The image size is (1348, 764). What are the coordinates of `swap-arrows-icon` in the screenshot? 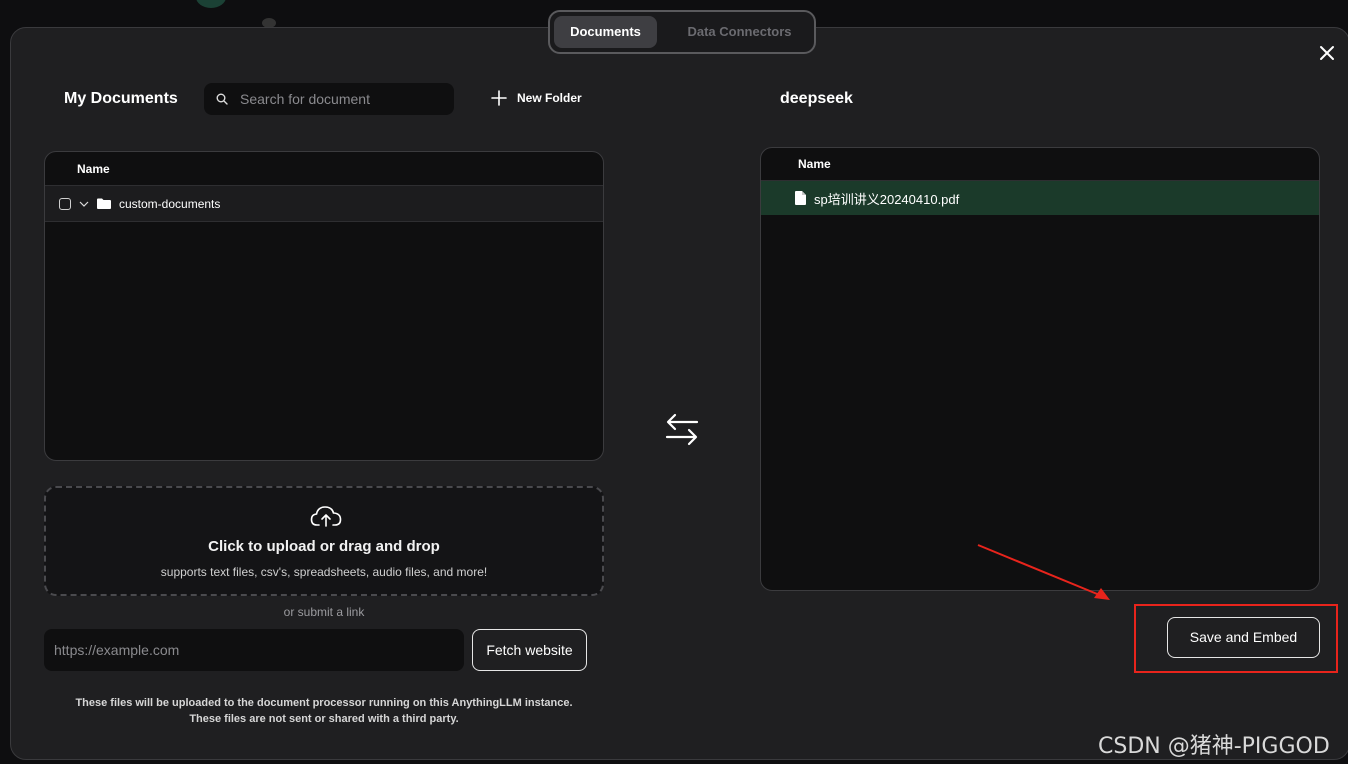 It's located at (682, 429).